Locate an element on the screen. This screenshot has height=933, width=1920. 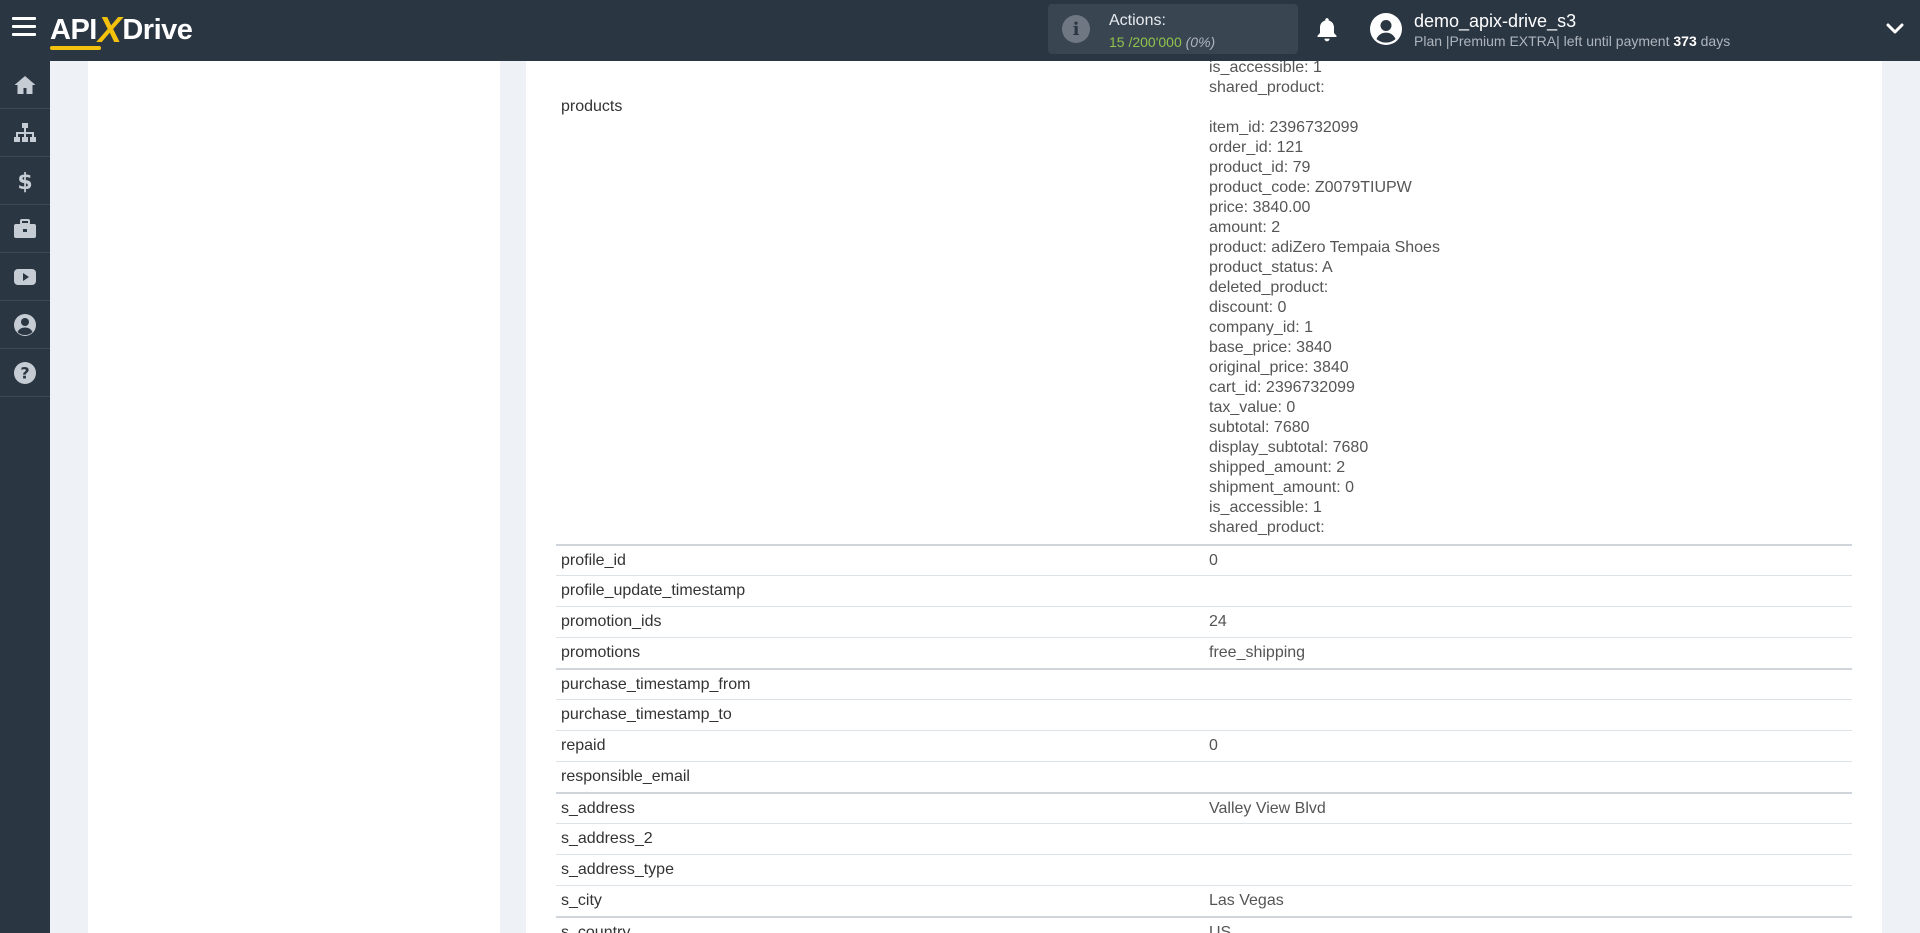
sidebar-item-services is located at coordinates (25, 229).